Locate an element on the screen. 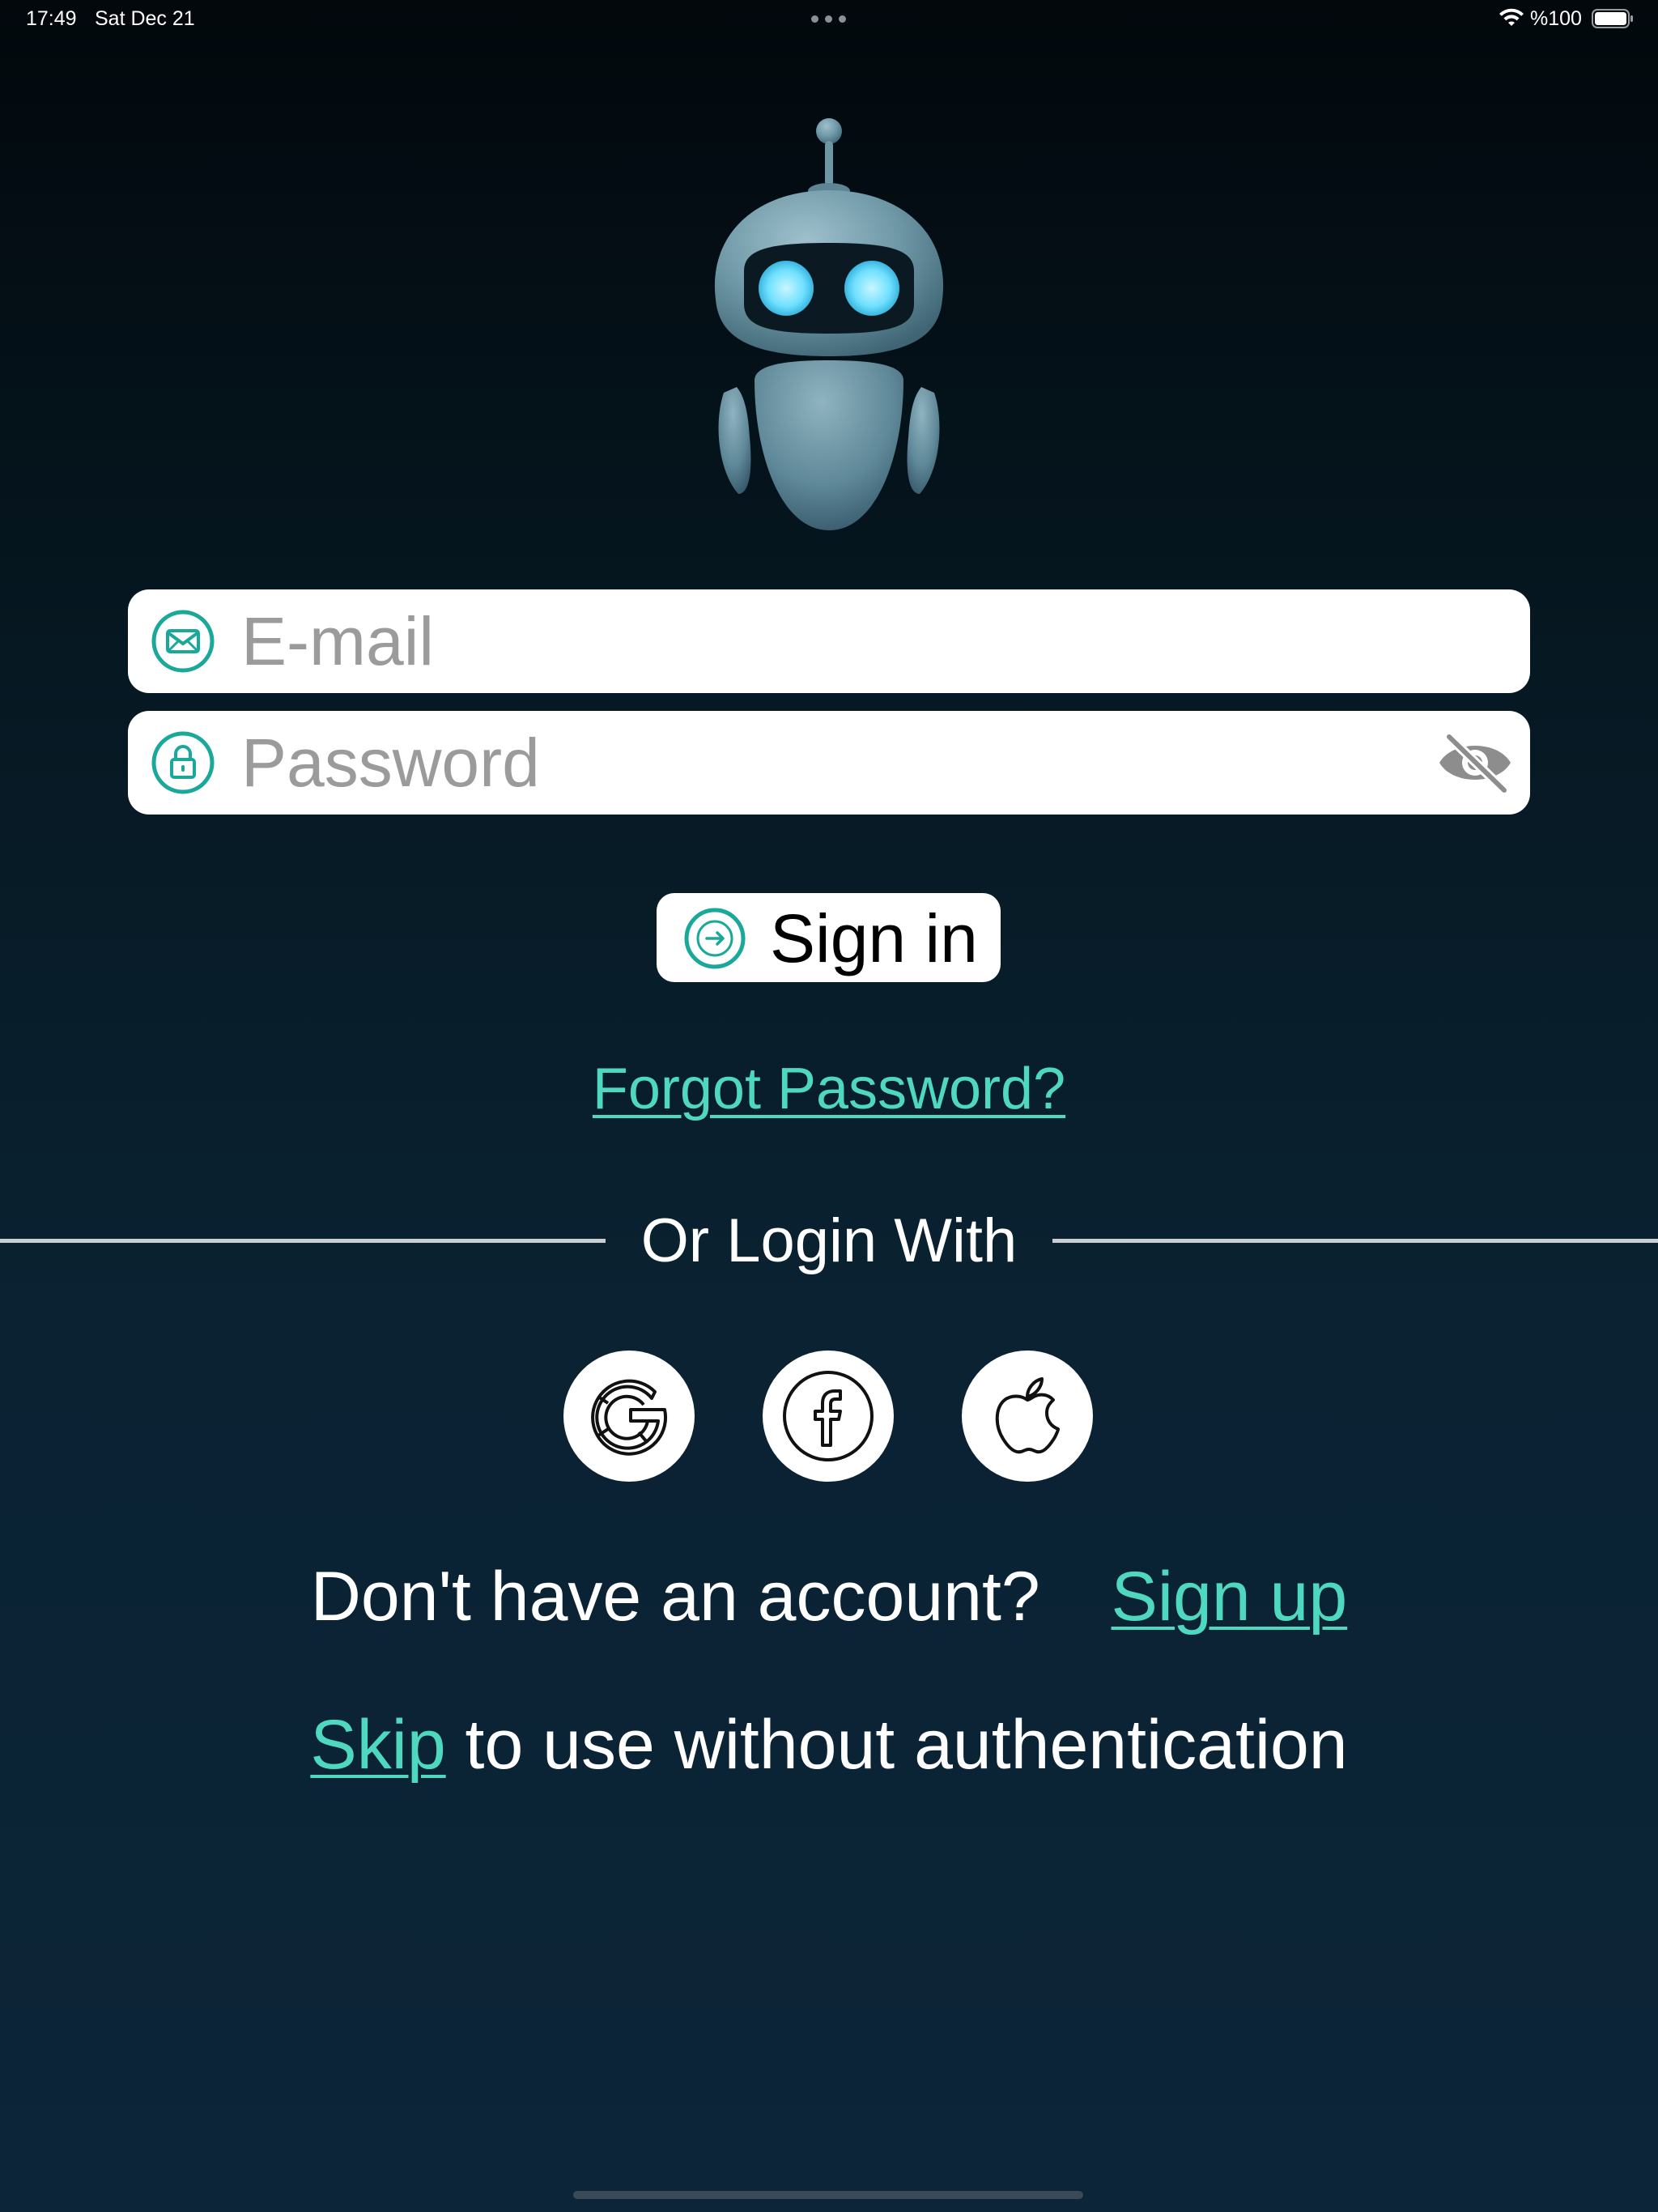 The height and width of the screenshot is (2212, 1658). battery-percentage: %100 is located at coordinates (1556, 19).